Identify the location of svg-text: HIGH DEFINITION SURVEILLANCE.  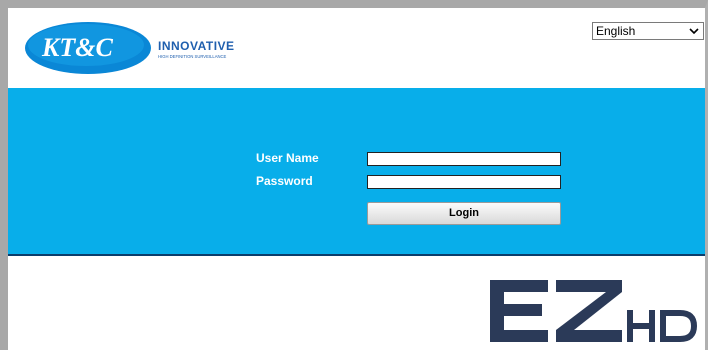
(192, 56).